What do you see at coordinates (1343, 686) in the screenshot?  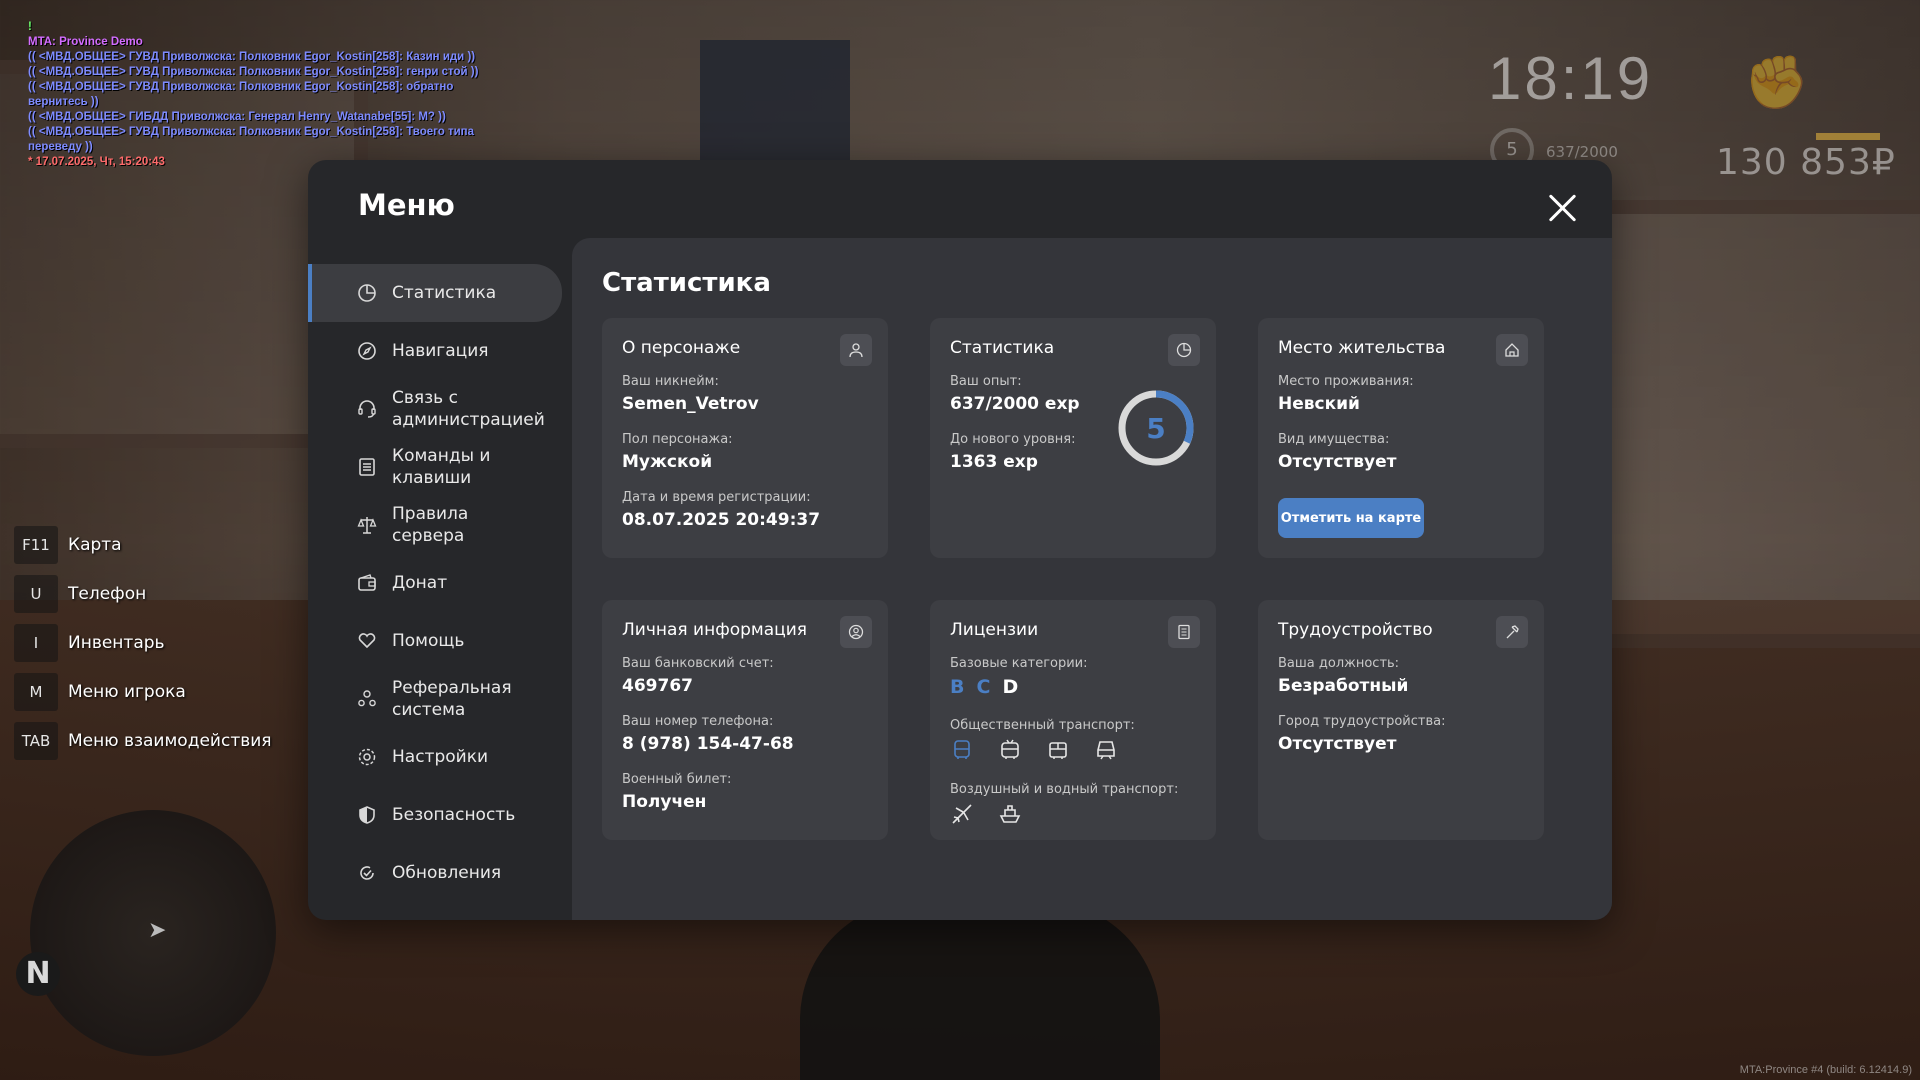 I see `position-value: Безработный` at bounding box center [1343, 686].